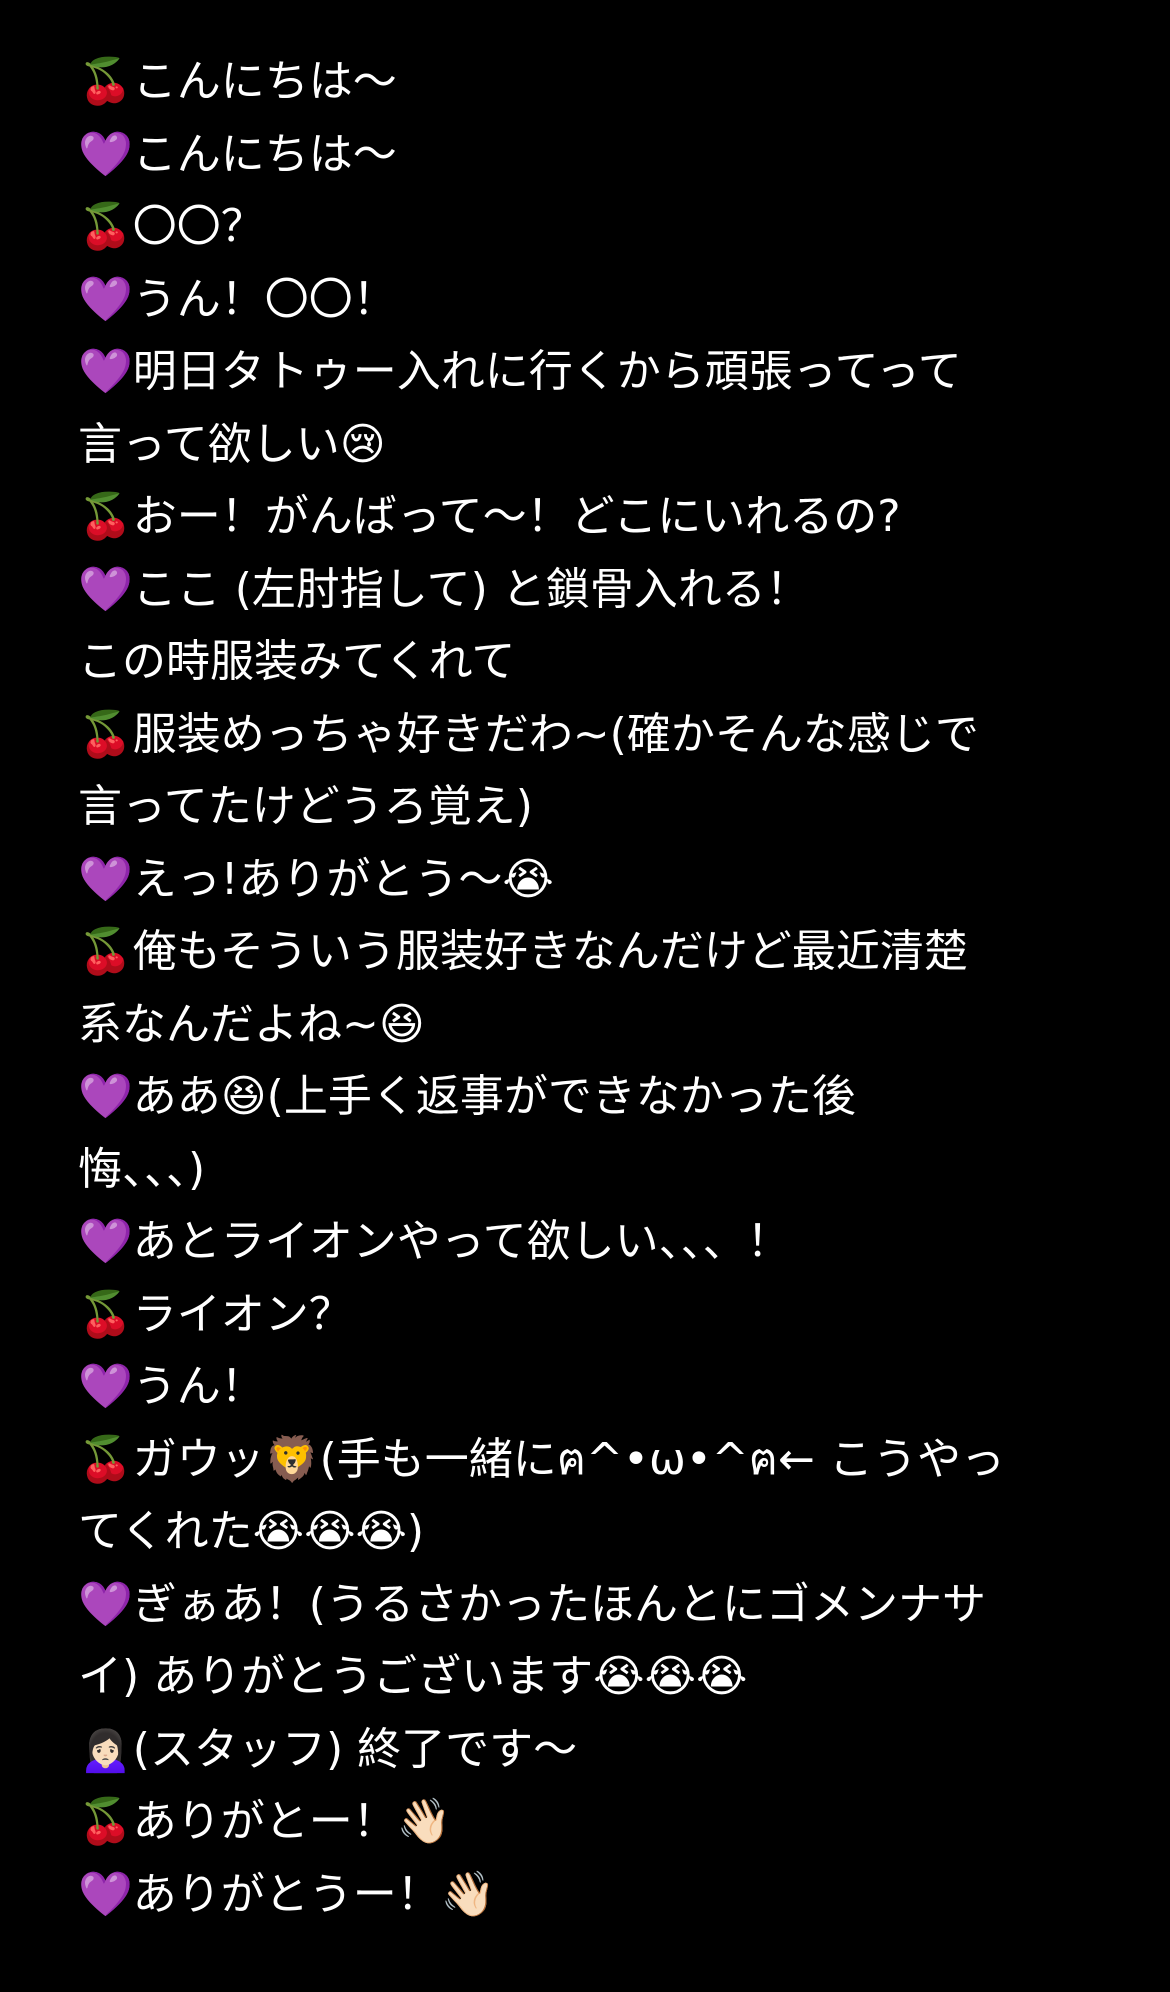 This screenshot has height=1992, width=1170. What do you see at coordinates (583, 227) in the screenshot?
I see `line-3: 🍒〇〇？` at bounding box center [583, 227].